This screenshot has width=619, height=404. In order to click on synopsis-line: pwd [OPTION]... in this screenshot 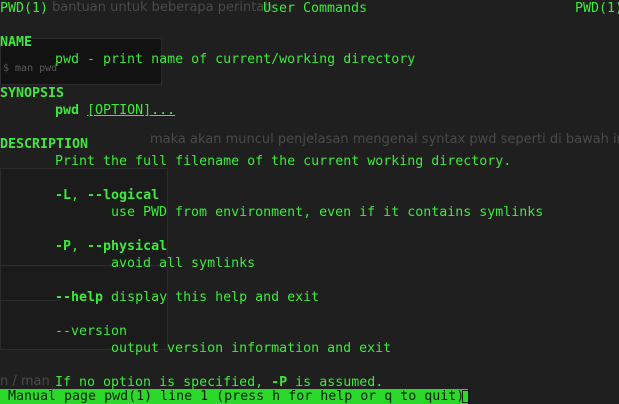, I will do `click(115, 110)`.